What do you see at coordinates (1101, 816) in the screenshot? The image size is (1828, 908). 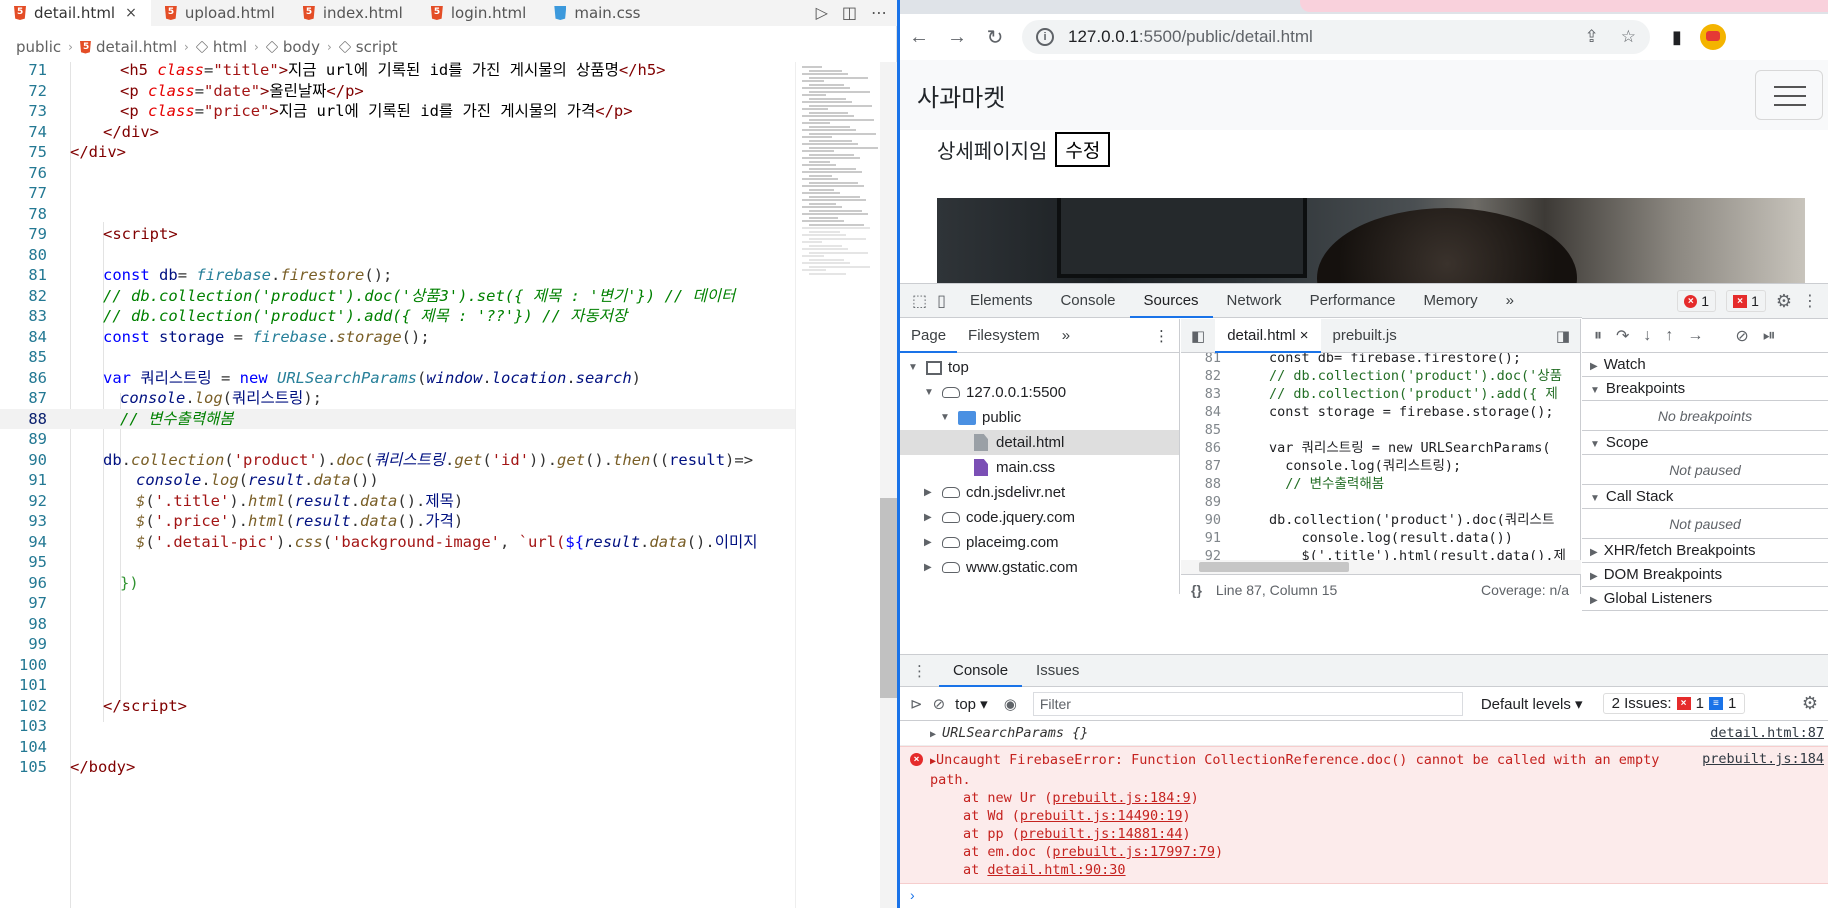 I see `stack-link: prebuilt.js:14490:19` at bounding box center [1101, 816].